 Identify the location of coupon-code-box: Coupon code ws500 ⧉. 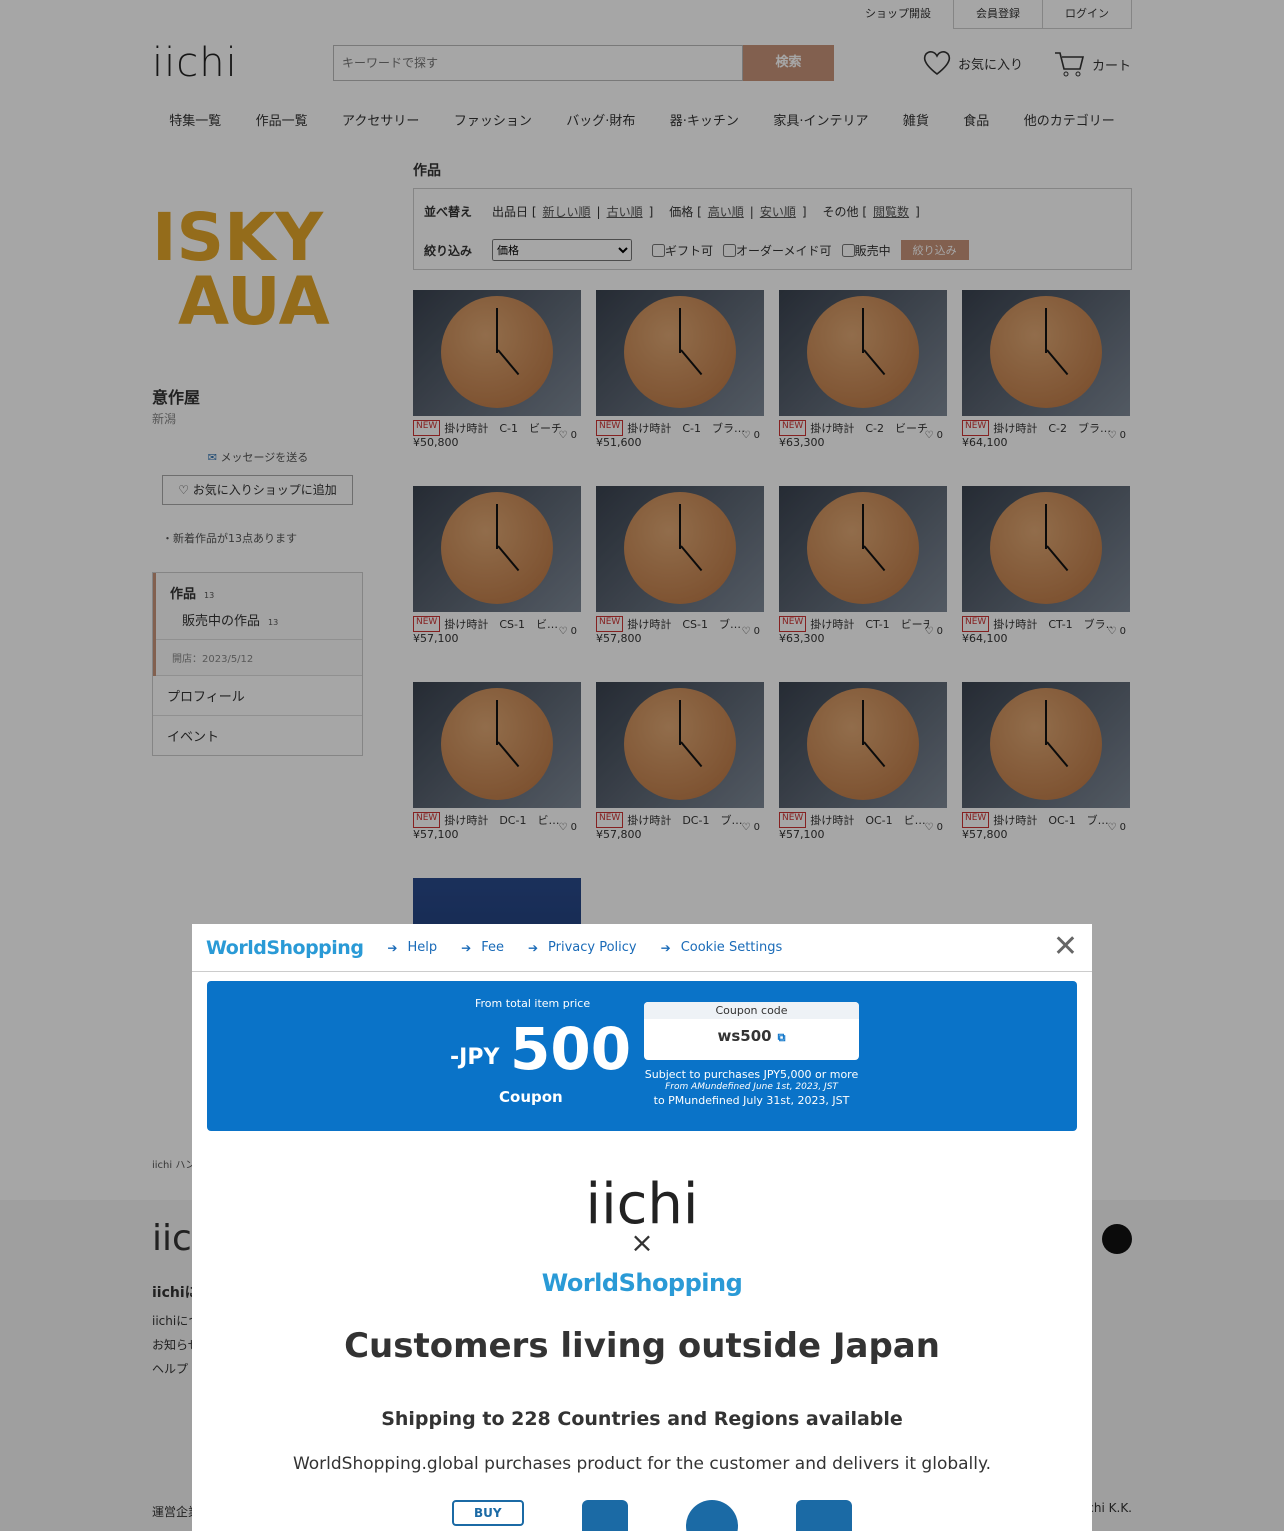
(751, 1031).